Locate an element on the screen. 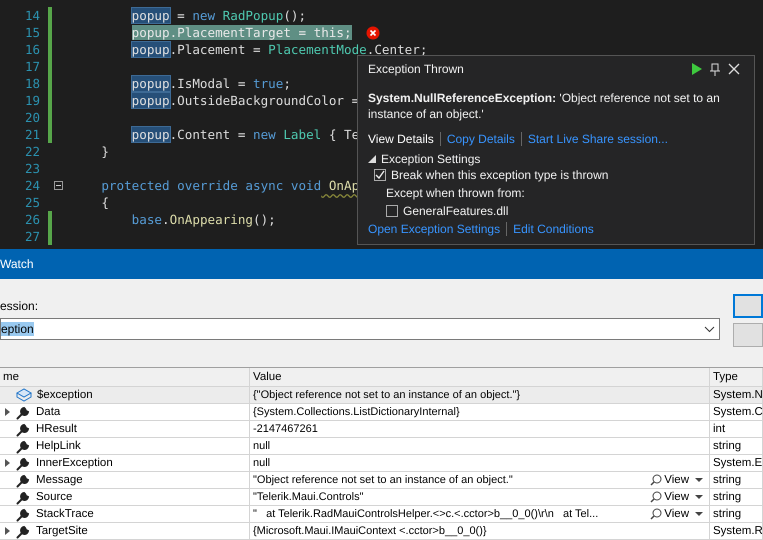 This screenshot has width=763, height=540. variable-type: System.E is located at coordinates (737, 463).